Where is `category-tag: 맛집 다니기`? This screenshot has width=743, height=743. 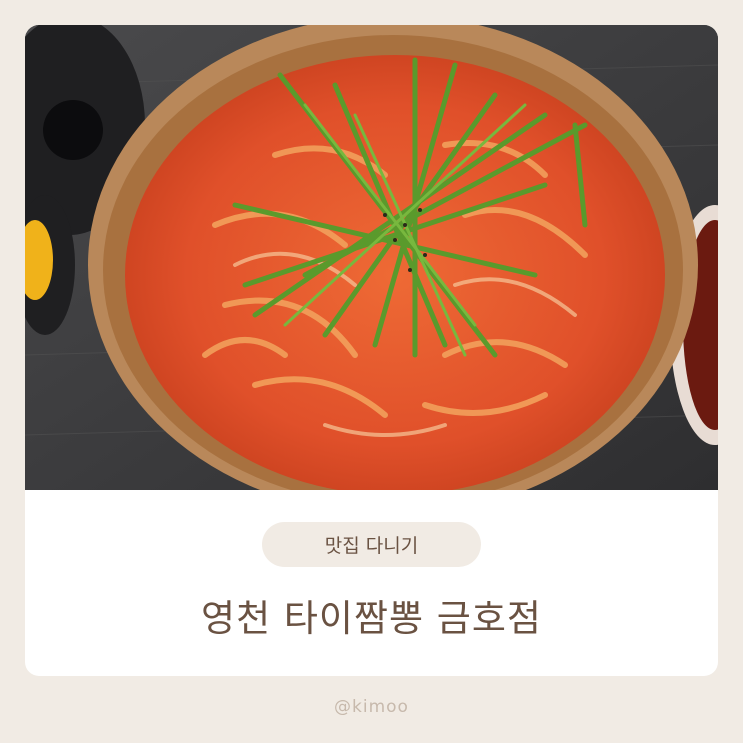
category-tag: 맛집 다니기 is located at coordinates (371, 544).